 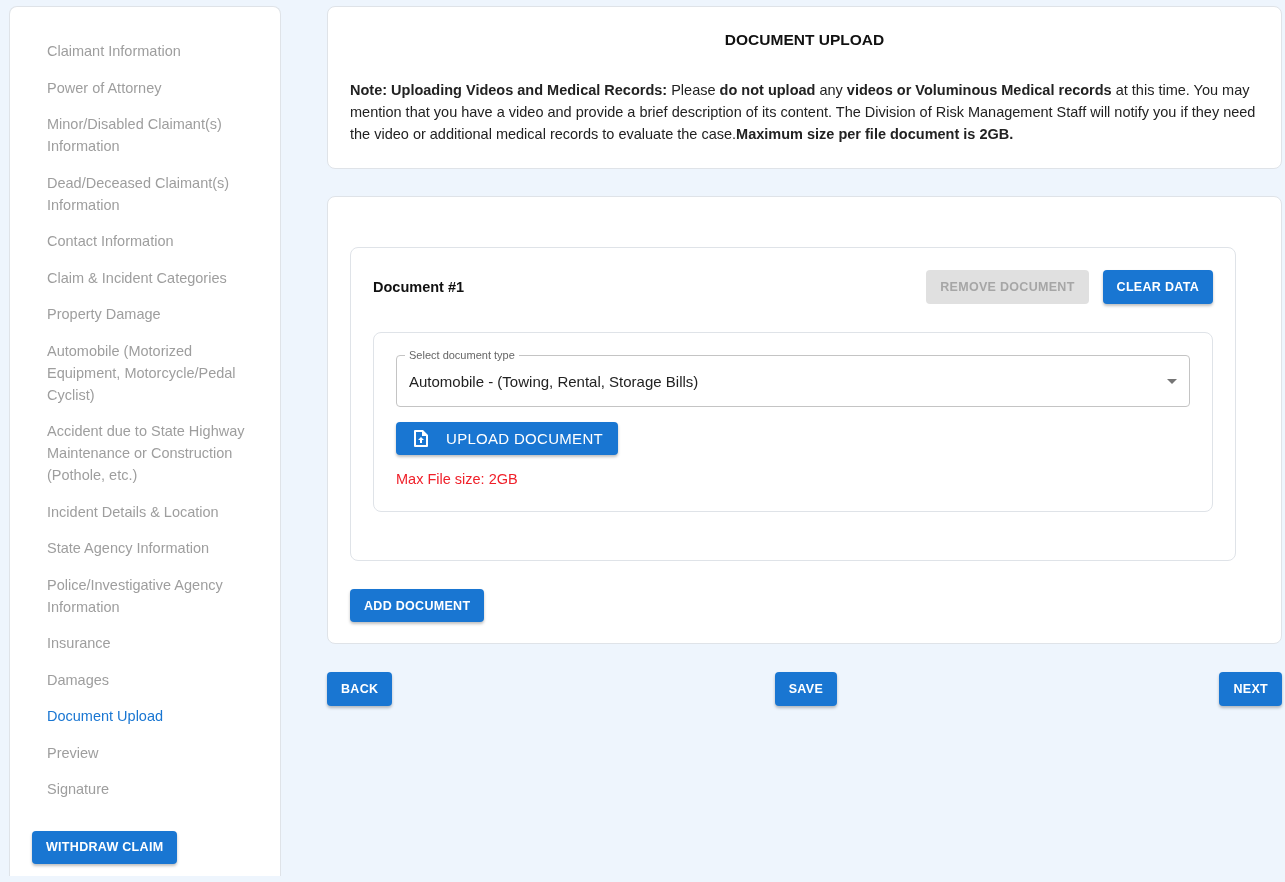 What do you see at coordinates (419, 287) in the screenshot?
I see `document-title: Document #1` at bounding box center [419, 287].